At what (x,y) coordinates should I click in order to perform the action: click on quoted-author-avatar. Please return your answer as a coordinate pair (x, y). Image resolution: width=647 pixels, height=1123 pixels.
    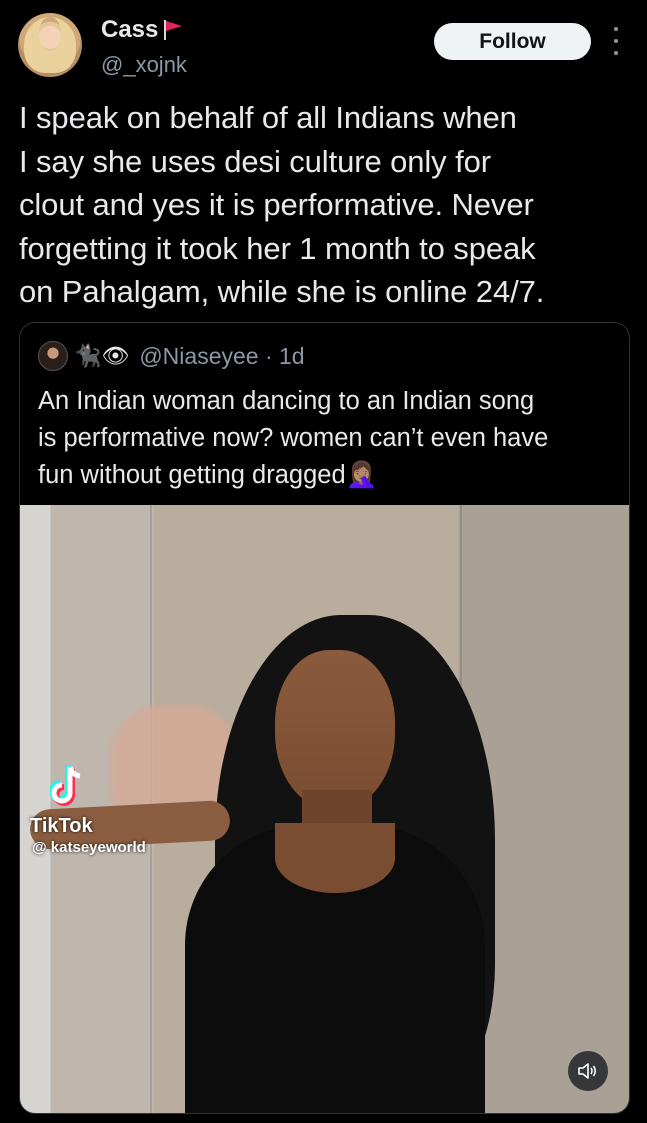
    Looking at the image, I should click on (53, 356).